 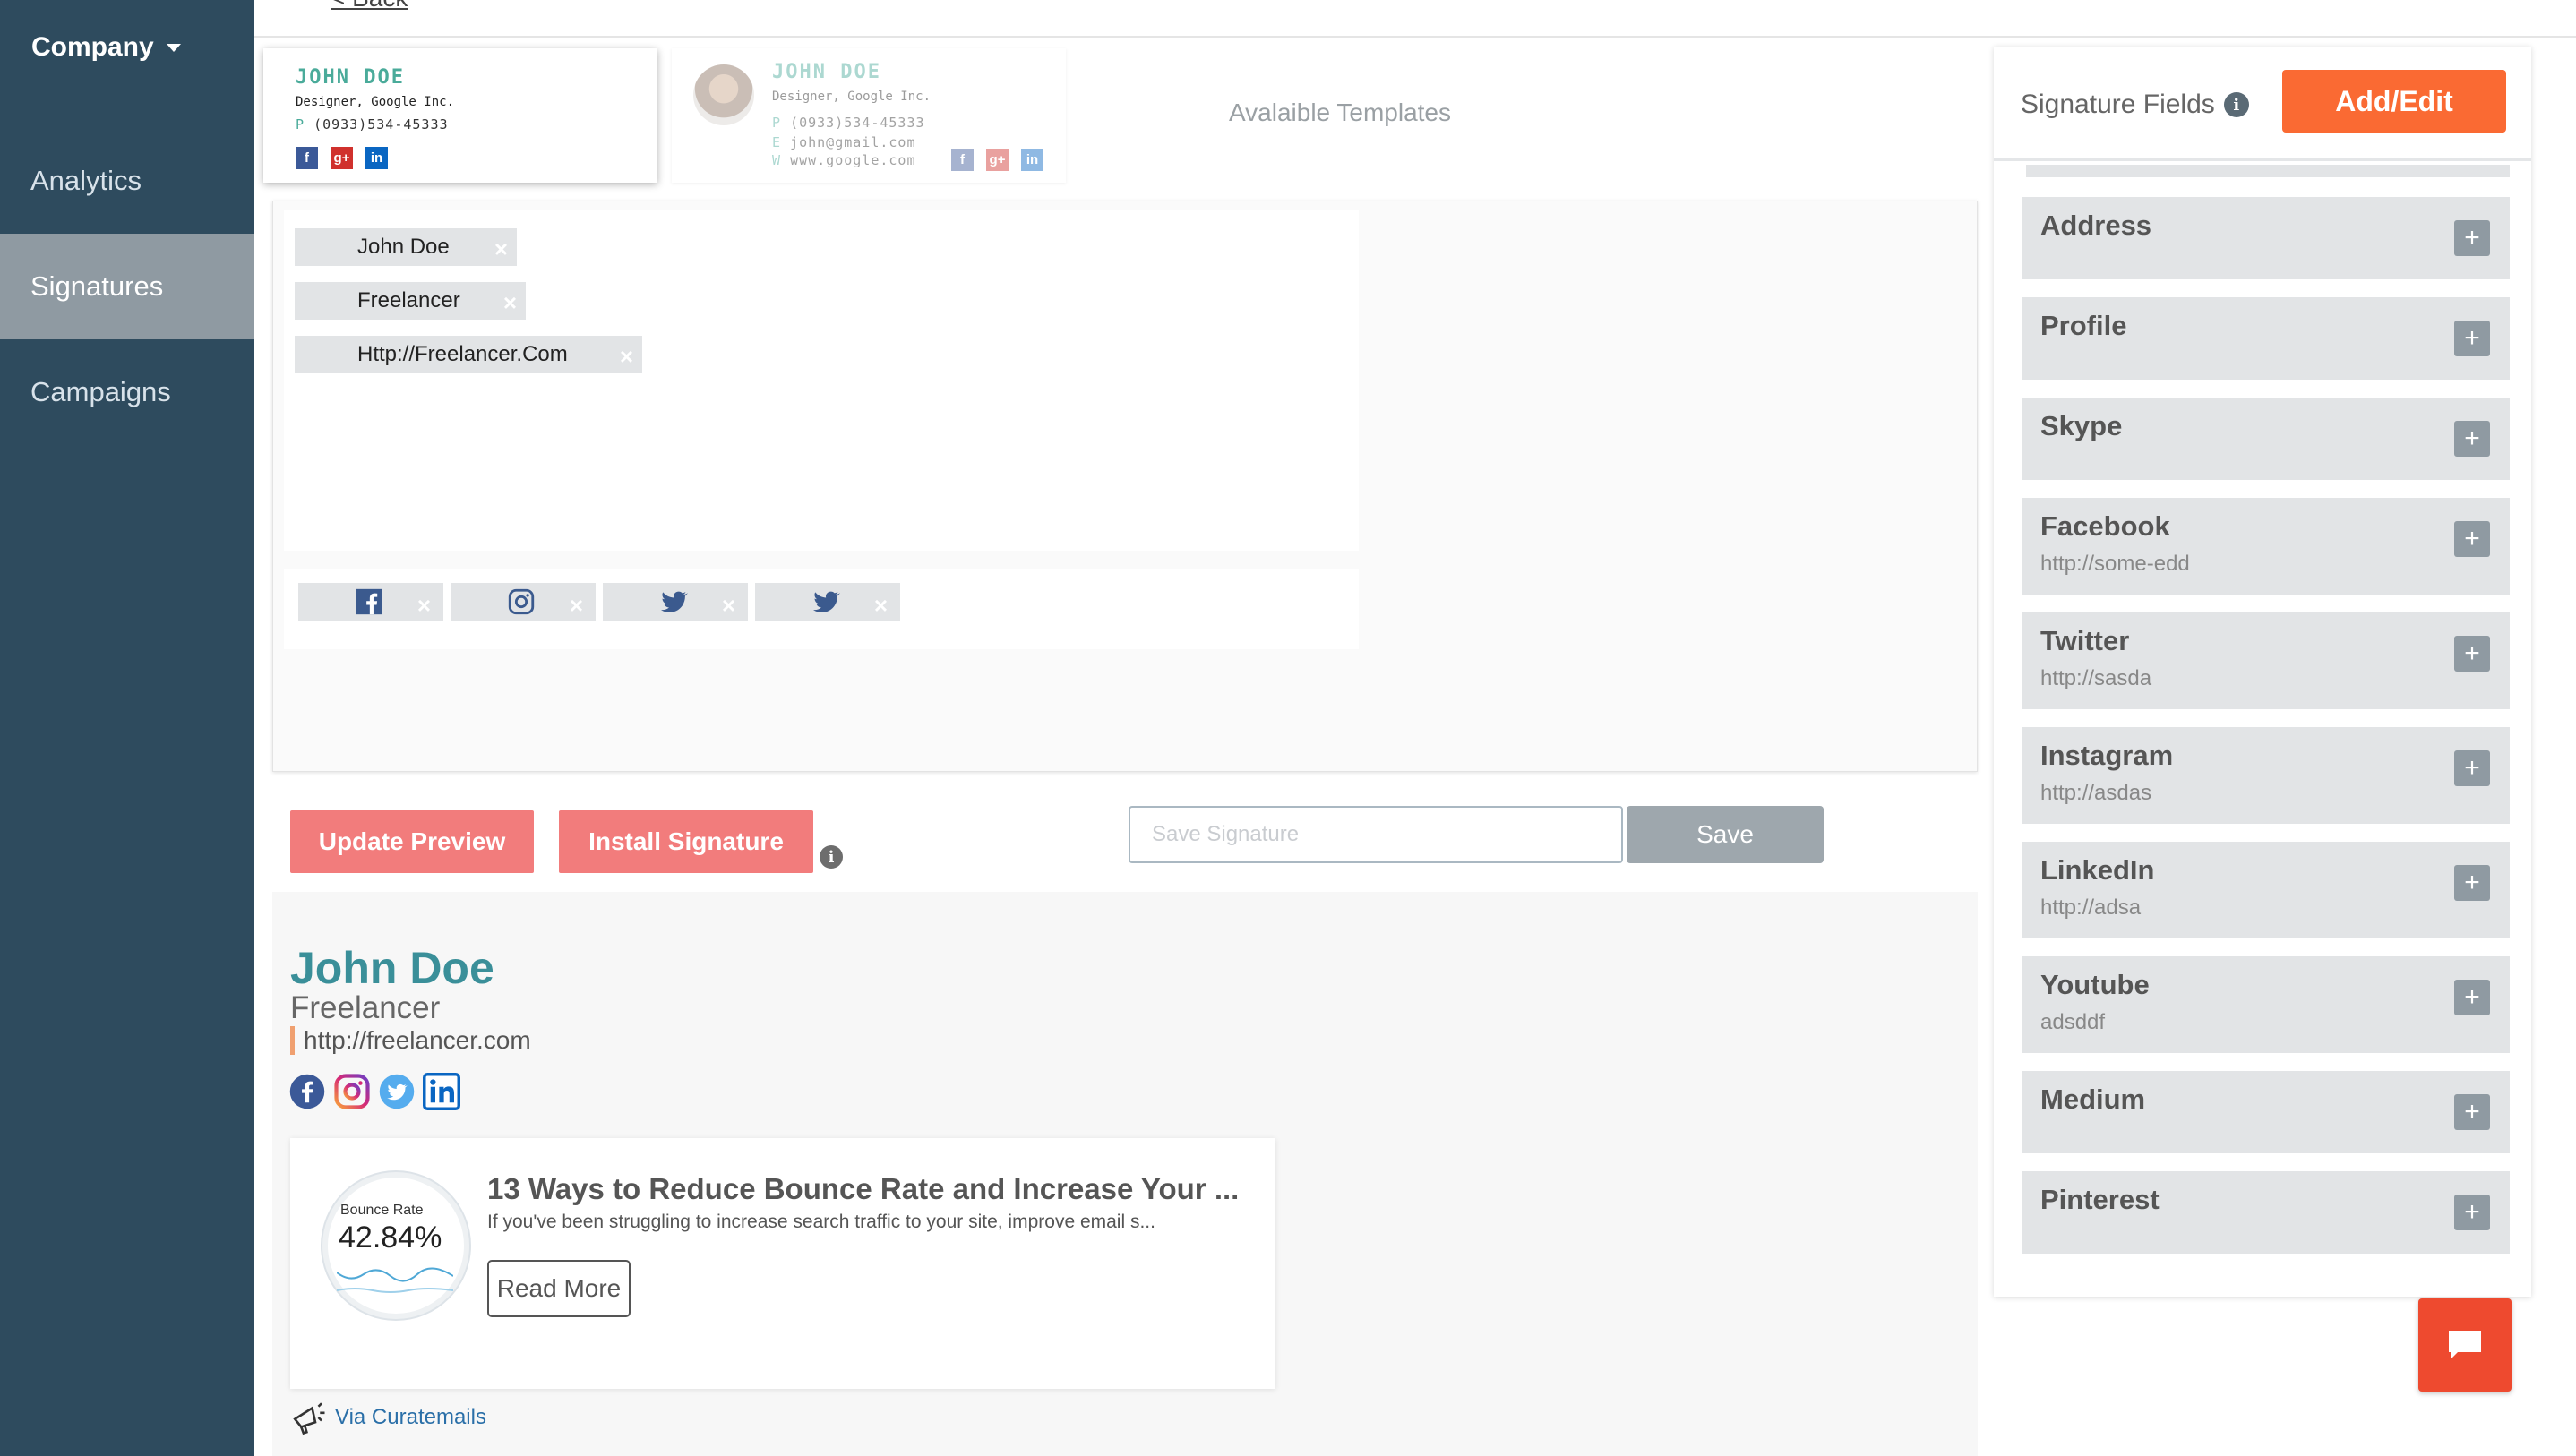 What do you see at coordinates (2096, 678) in the screenshot?
I see `field-value: http://sasda` at bounding box center [2096, 678].